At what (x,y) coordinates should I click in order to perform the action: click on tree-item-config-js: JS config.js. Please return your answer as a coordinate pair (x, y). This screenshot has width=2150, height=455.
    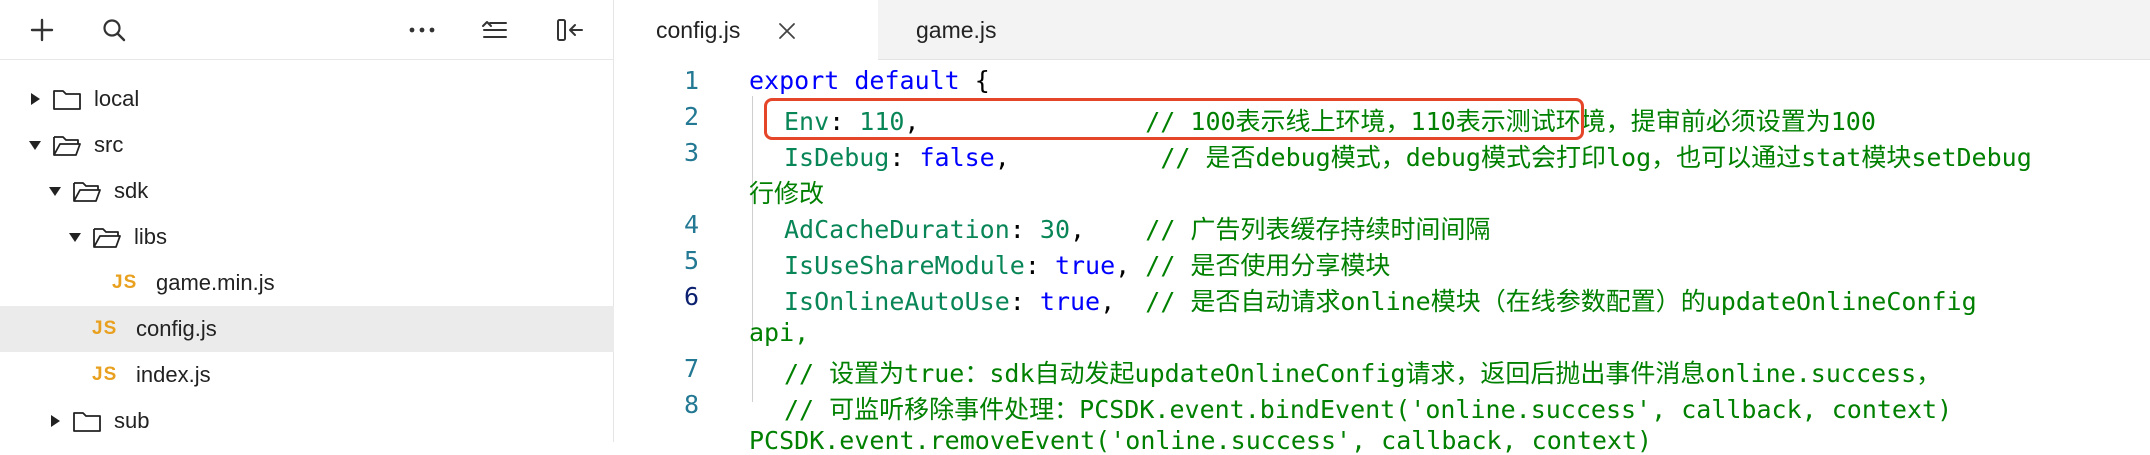
    Looking at the image, I should click on (352, 329).